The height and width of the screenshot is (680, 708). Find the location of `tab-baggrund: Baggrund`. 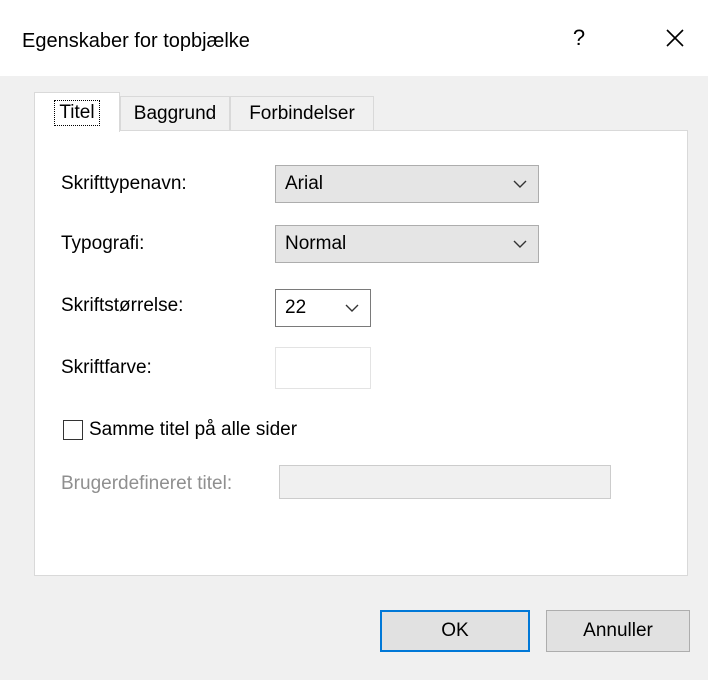

tab-baggrund: Baggrund is located at coordinates (175, 113).